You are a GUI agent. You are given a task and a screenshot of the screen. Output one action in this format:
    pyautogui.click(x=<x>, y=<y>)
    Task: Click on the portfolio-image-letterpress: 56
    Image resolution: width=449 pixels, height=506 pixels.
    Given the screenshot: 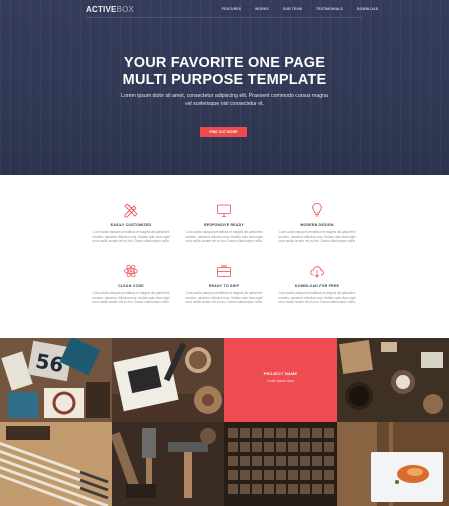 What is the action you would take?
    pyautogui.click(x=56, y=380)
    